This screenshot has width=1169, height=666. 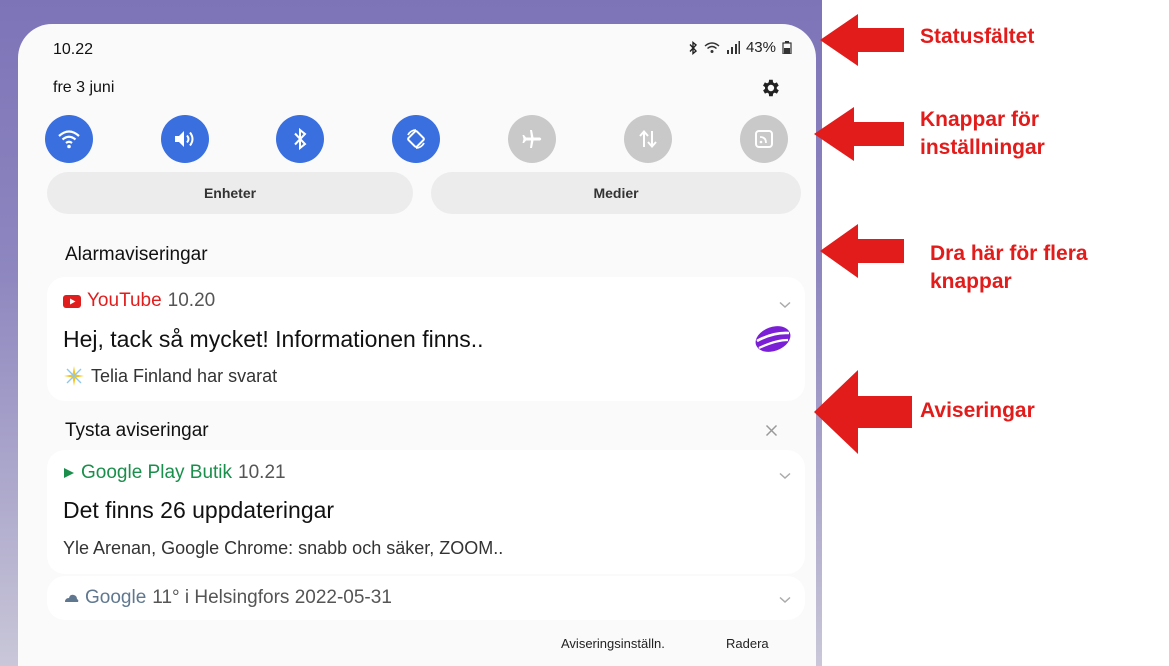 What do you see at coordinates (72, 598) in the screenshot?
I see `weather-cloud-icon` at bounding box center [72, 598].